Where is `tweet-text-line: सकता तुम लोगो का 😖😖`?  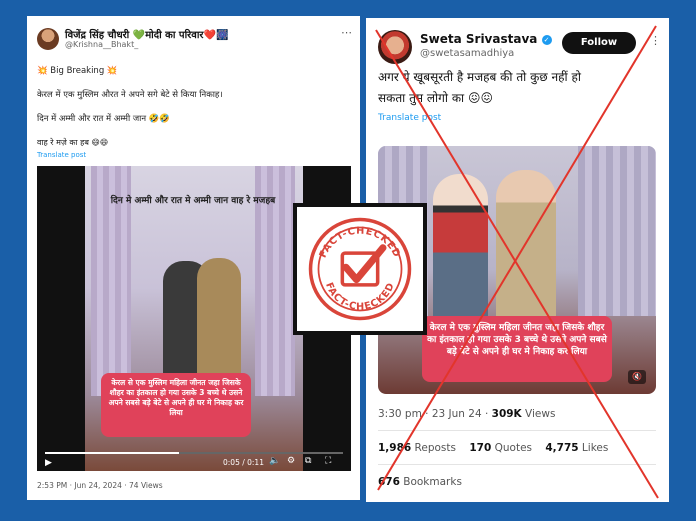
tweet-text-line: सकता तुम लोगो का 😖😖 is located at coordinates (436, 98).